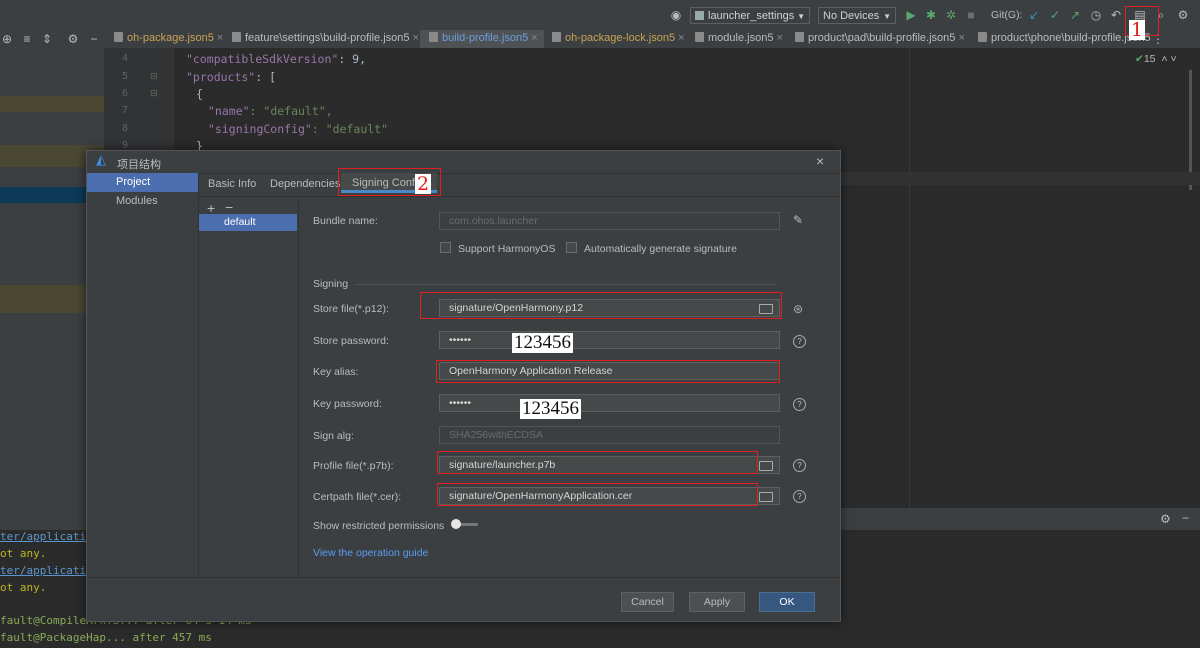  What do you see at coordinates (911, 15) in the screenshot?
I see `run-icon: ▶` at bounding box center [911, 15].